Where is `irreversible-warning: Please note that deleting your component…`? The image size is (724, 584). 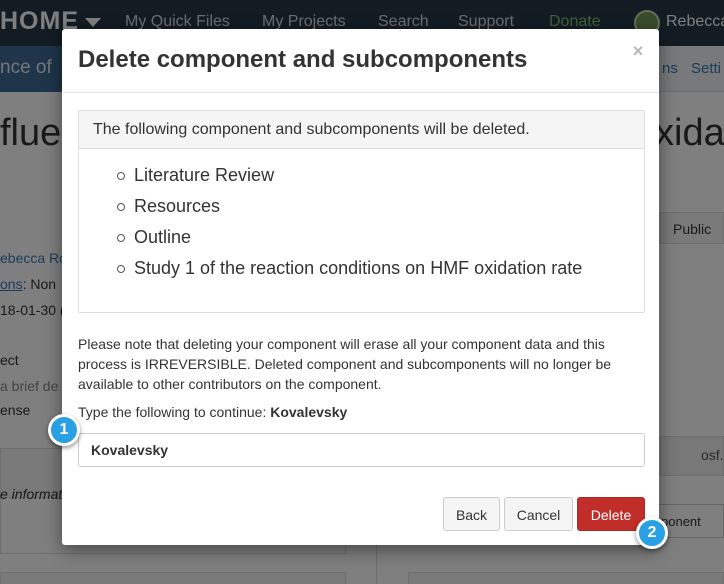
irreversible-warning: Please note that deleting your component… is located at coordinates (345, 364).